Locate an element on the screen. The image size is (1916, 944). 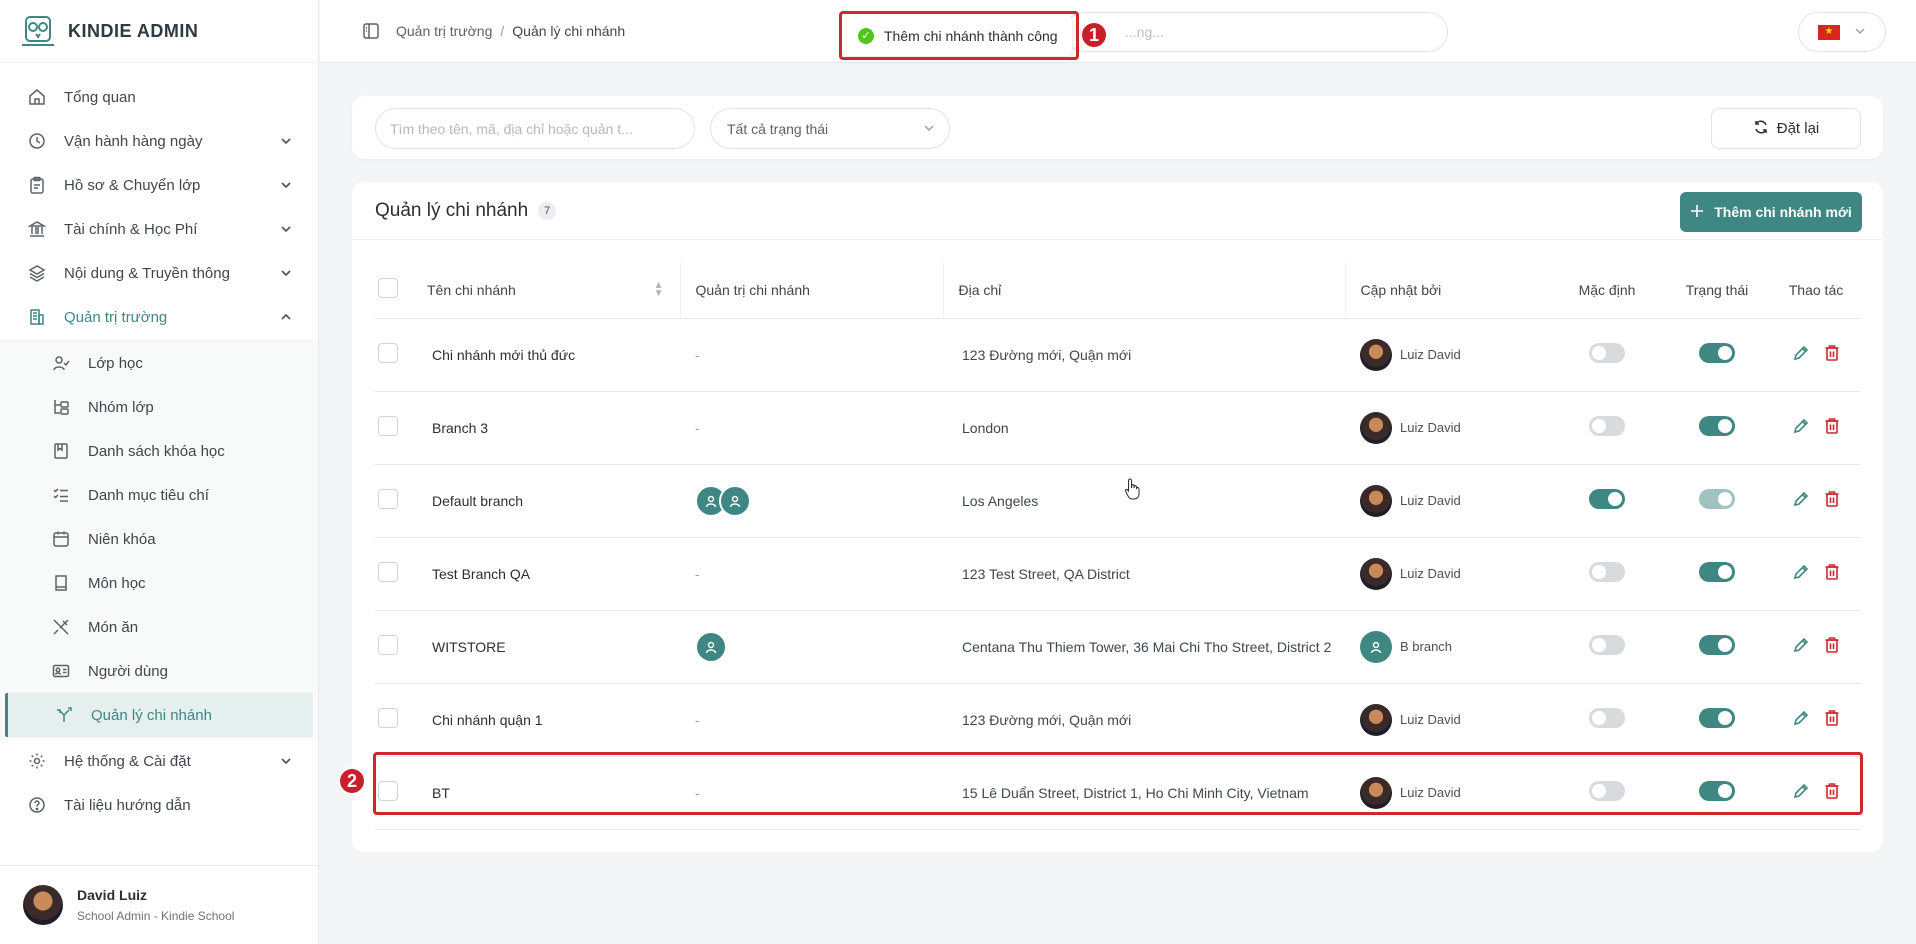
column-header-name: Tên chi nhánh ▲ ▼ is located at coordinates (554, 290).